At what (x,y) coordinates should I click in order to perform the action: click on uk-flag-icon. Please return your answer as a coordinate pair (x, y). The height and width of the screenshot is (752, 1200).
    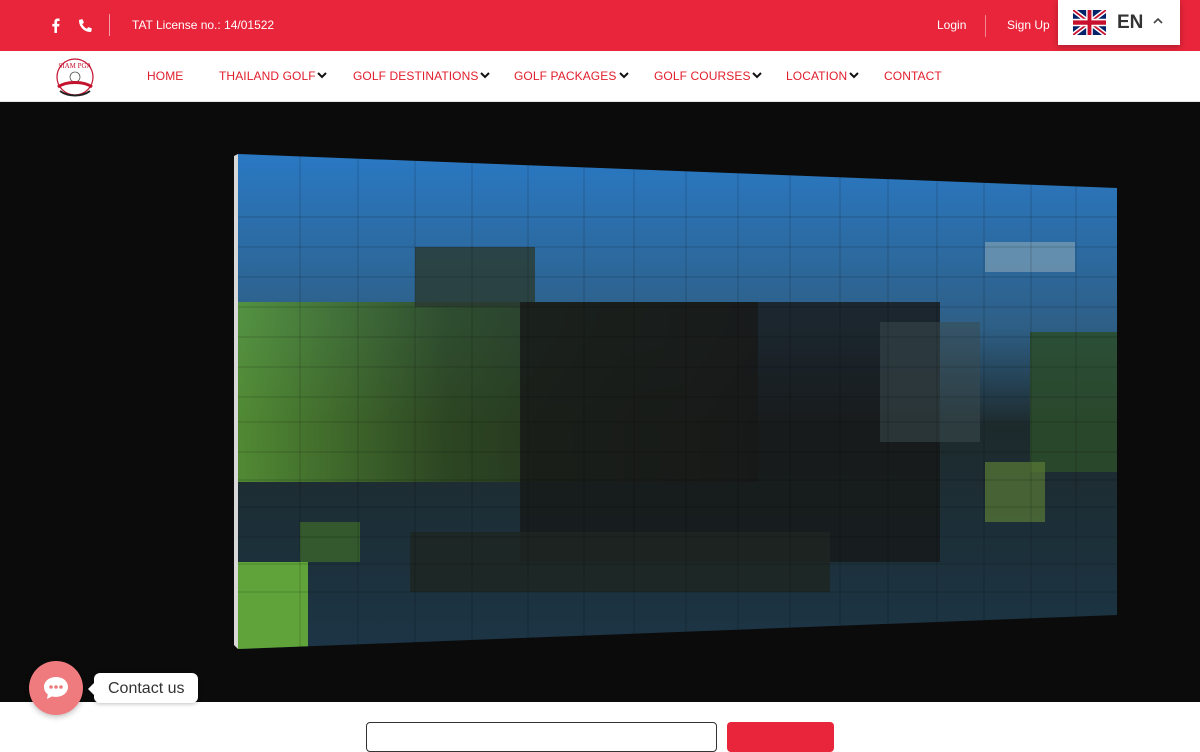
    Looking at the image, I should click on (1089, 22).